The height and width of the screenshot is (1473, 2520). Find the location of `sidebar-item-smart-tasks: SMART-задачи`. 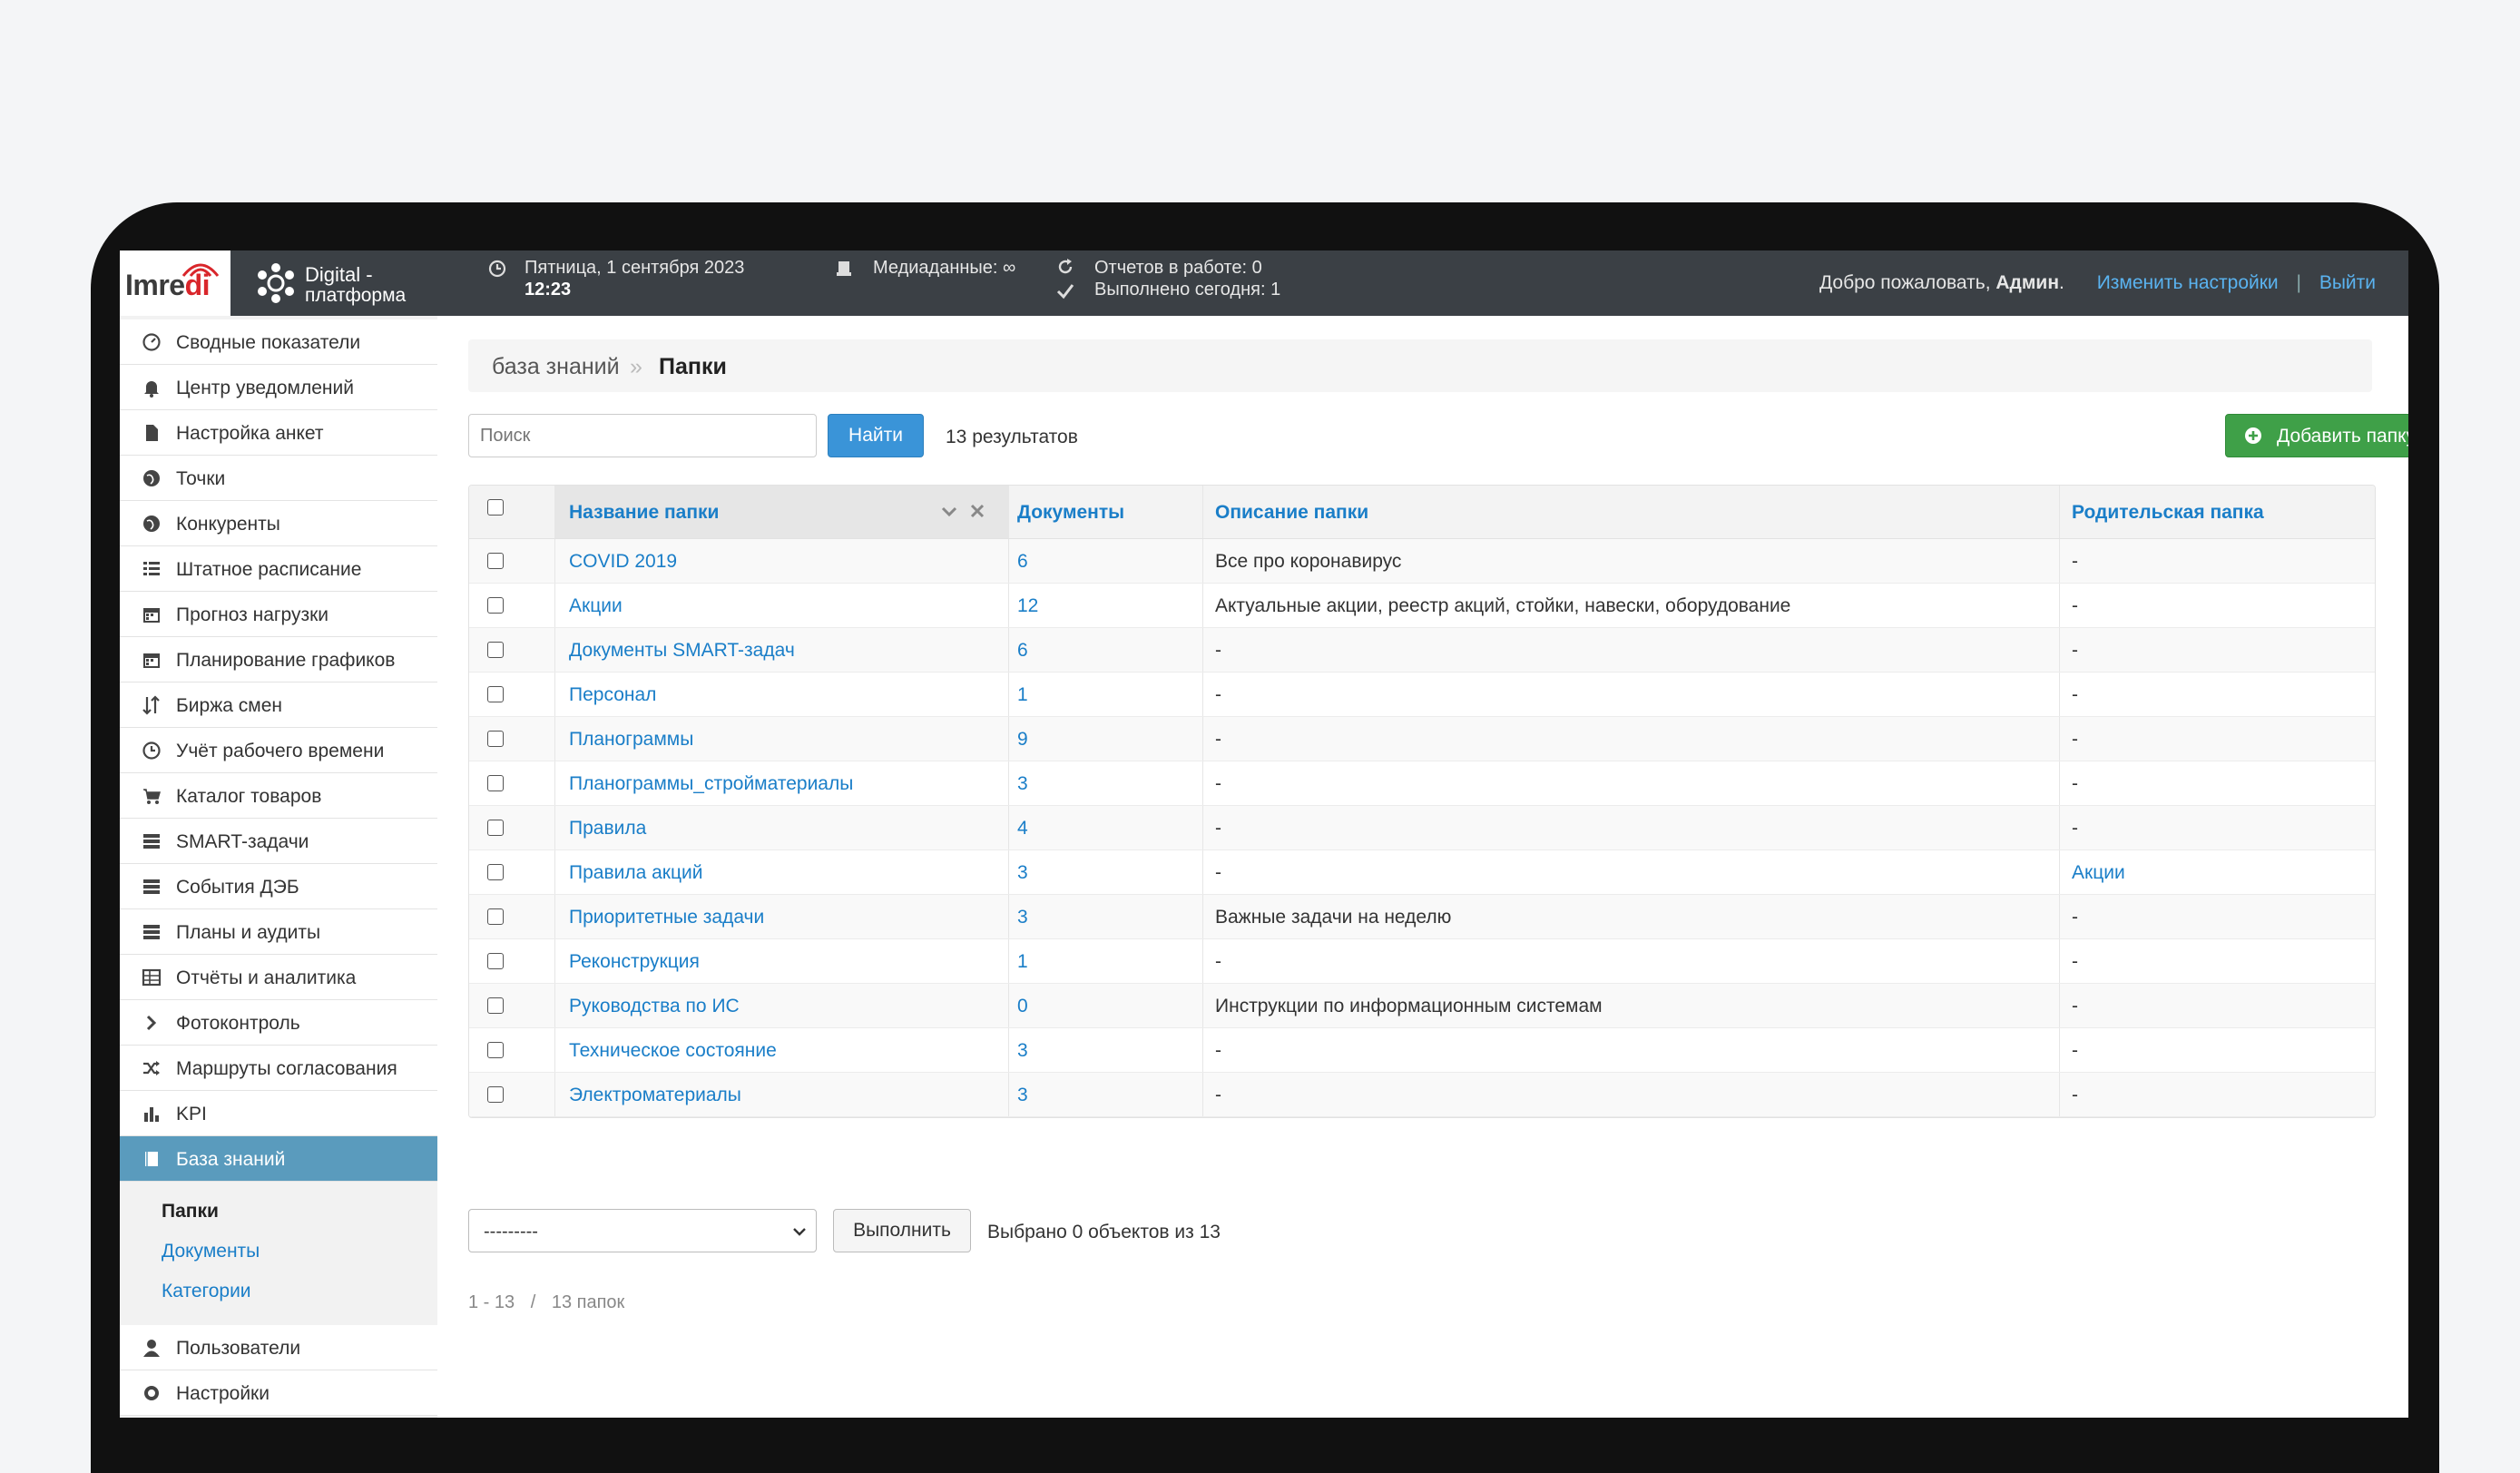

sidebar-item-smart-tasks: SMART-задачи is located at coordinates (278, 842).